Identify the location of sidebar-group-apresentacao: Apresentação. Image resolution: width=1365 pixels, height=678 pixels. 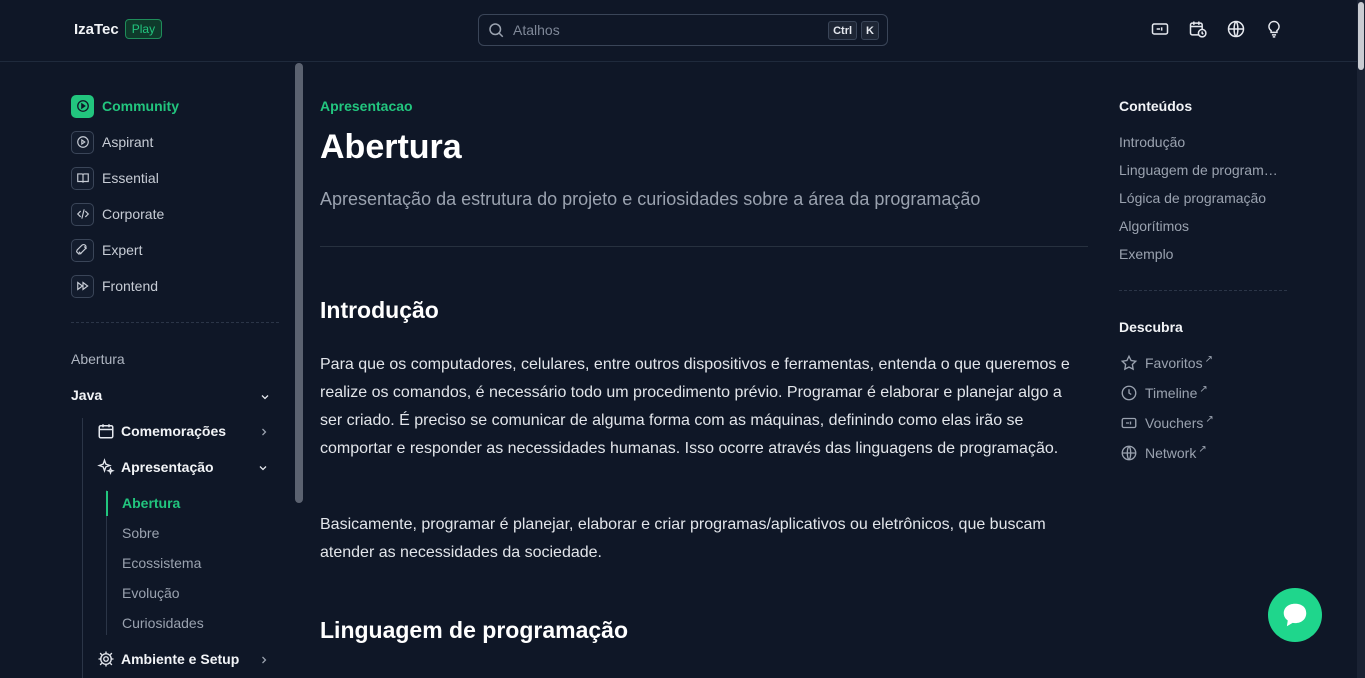
(155, 467).